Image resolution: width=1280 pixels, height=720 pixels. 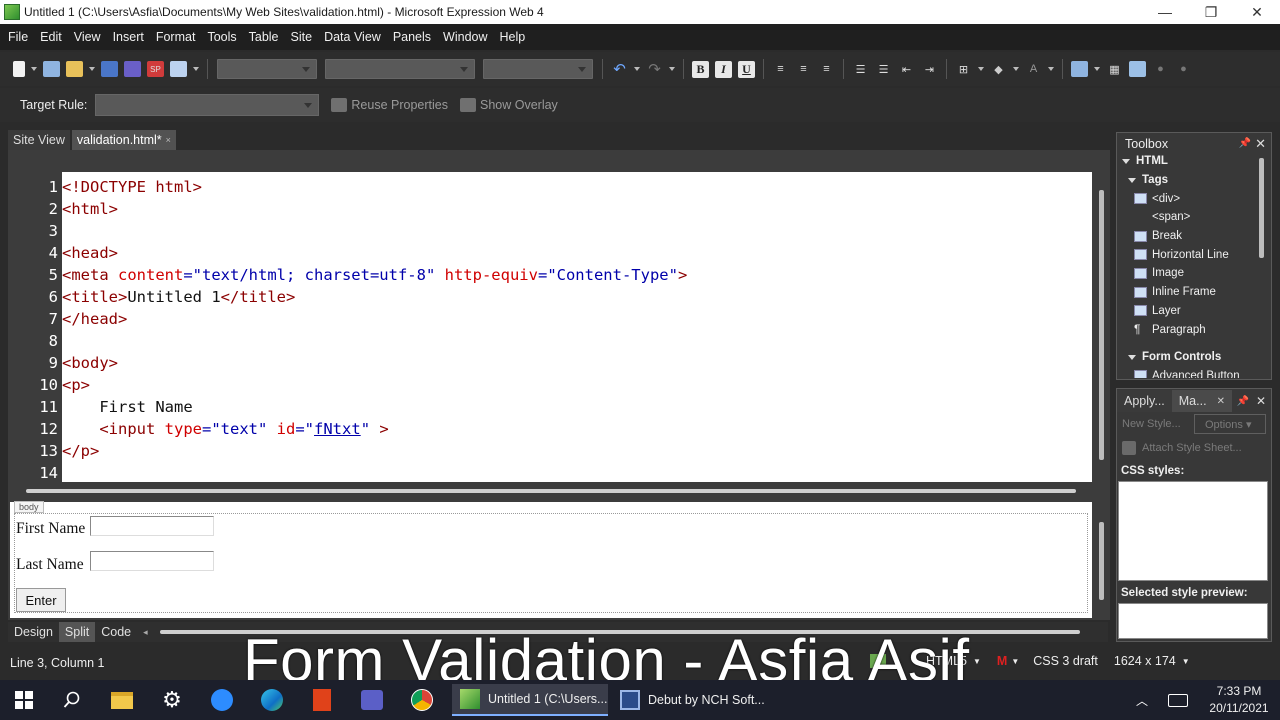 I want to click on align-center-icon: ≡, so click(x=803, y=69).